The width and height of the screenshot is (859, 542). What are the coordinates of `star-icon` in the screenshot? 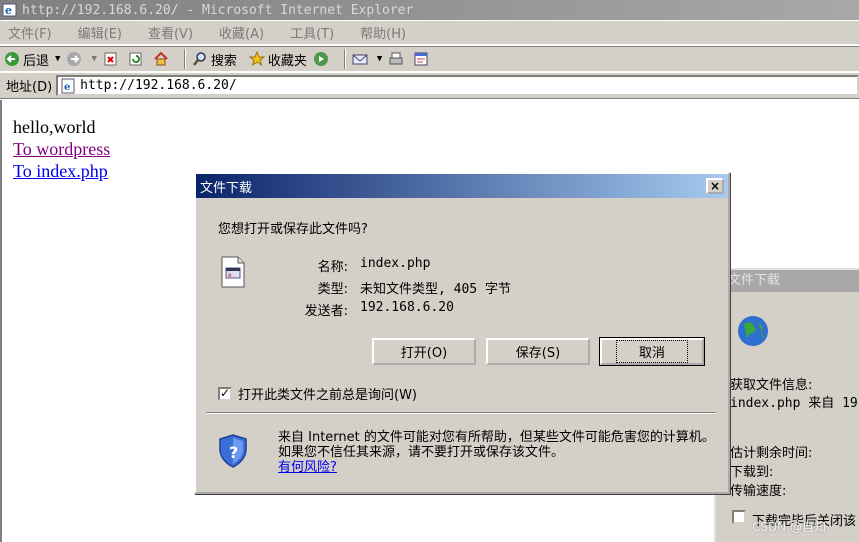 It's located at (257, 58).